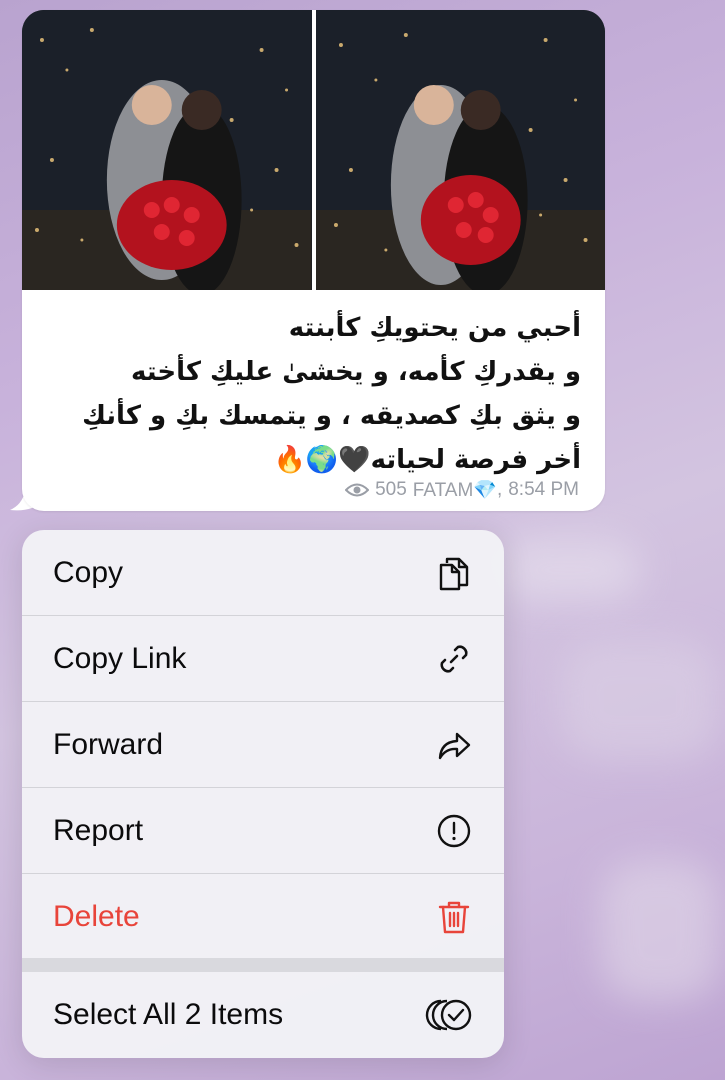 The width and height of the screenshot is (725, 1080). I want to click on forward-icon, so click(454, 745).